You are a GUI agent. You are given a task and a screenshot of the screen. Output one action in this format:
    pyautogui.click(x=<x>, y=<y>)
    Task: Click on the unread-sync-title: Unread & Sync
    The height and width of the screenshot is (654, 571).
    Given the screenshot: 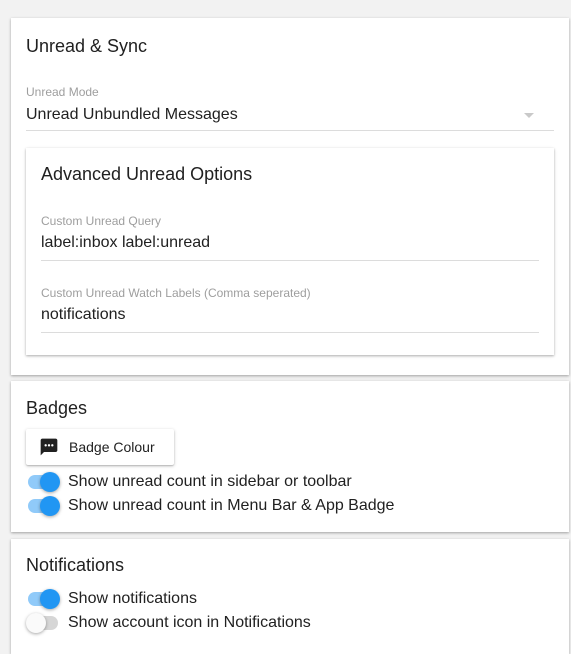 What is the action you would take?
    pyautogui.click(x=87, y=46)
    